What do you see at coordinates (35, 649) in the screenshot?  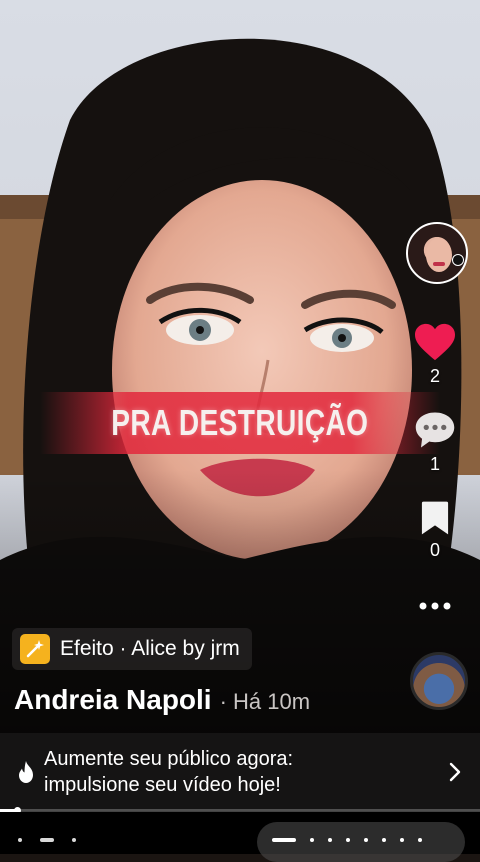 I see `effect-sparkle-icon` at bounding box center [35, 649].